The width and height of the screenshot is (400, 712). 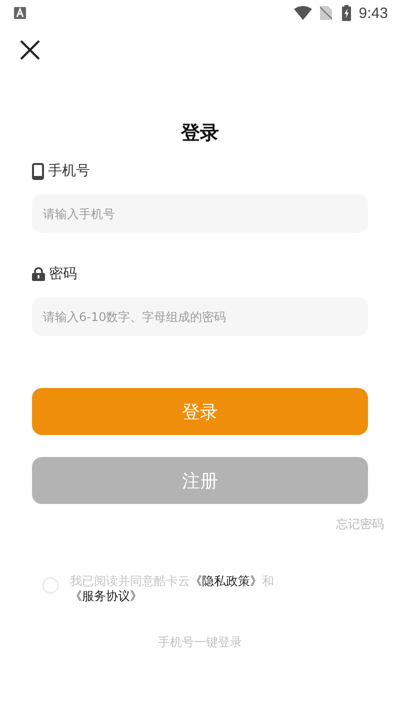 I want to click on notification-icon, so click(x=20, y=13).